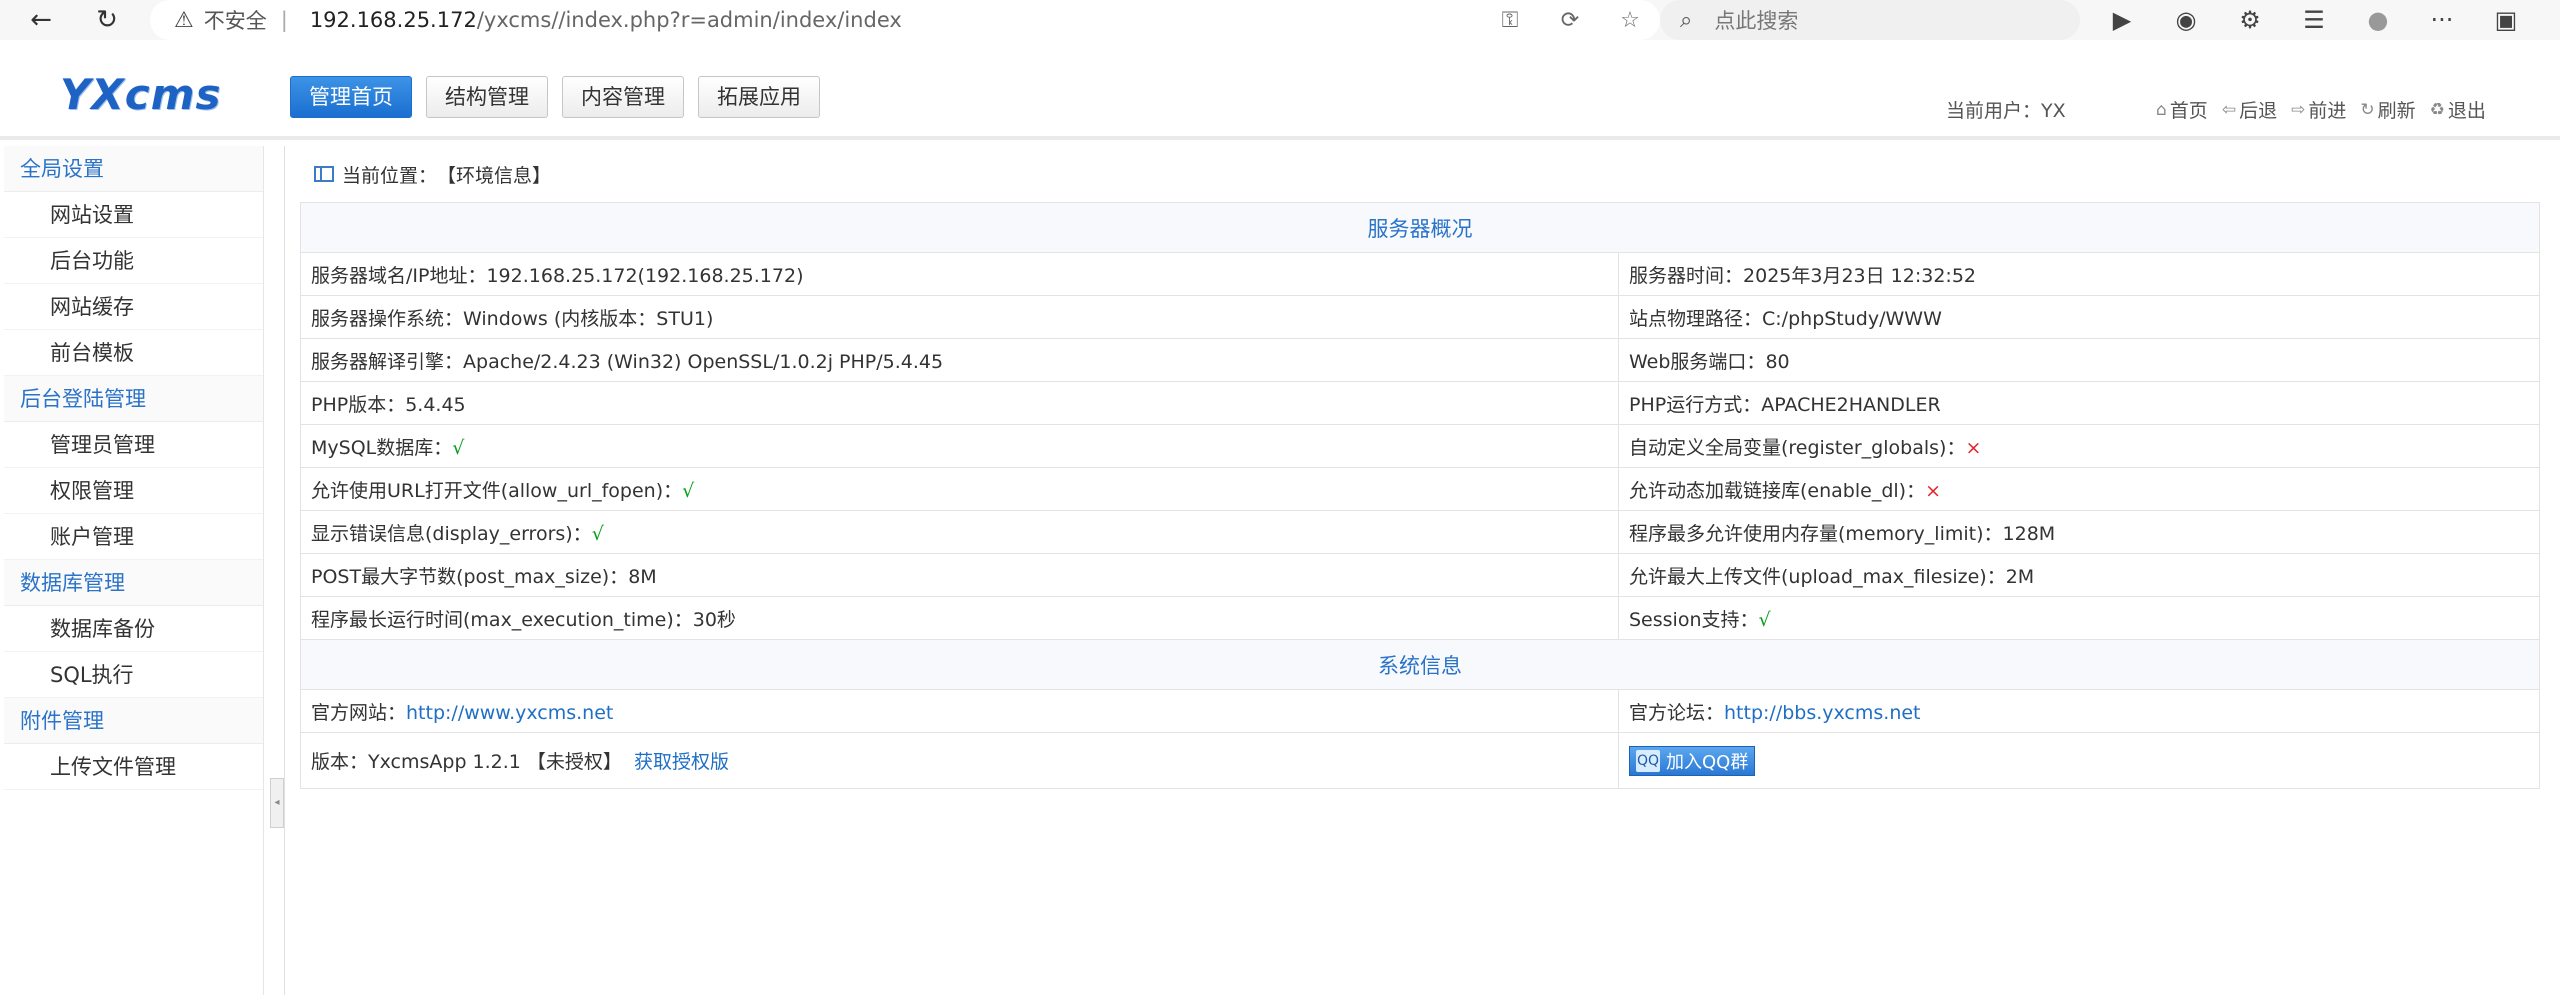  I want to click on table-row: MySQL数据库：√ 自动定义全局变量(register_globals)：×, so click(1420, 446).